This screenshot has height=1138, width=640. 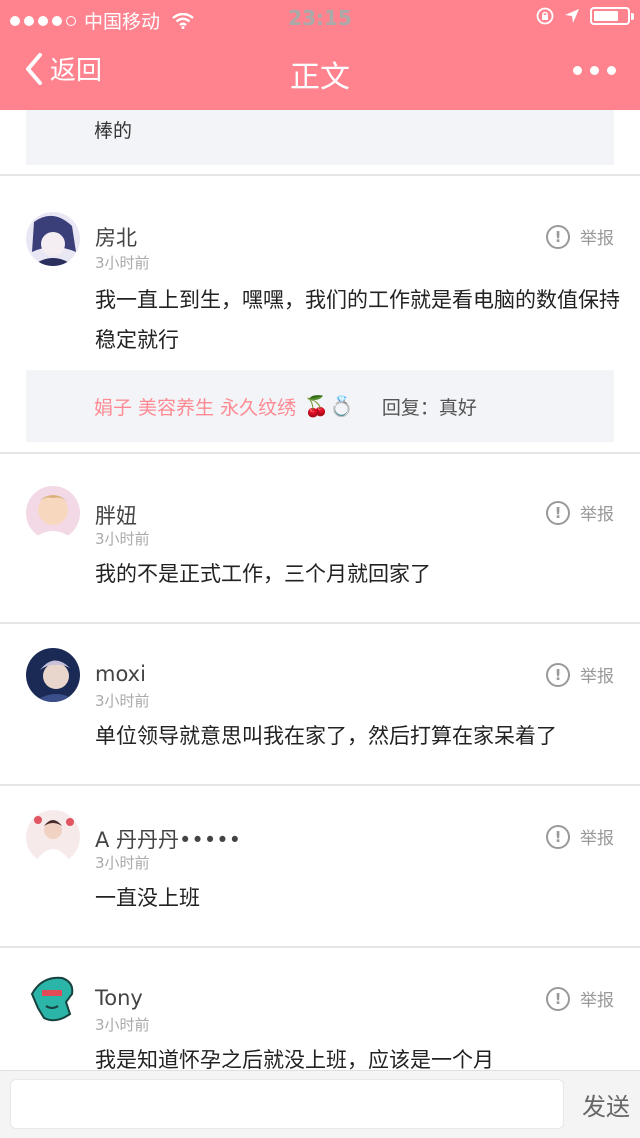 I want to click on reply-emoji: 🍒💍, so click(x=329, y=406).